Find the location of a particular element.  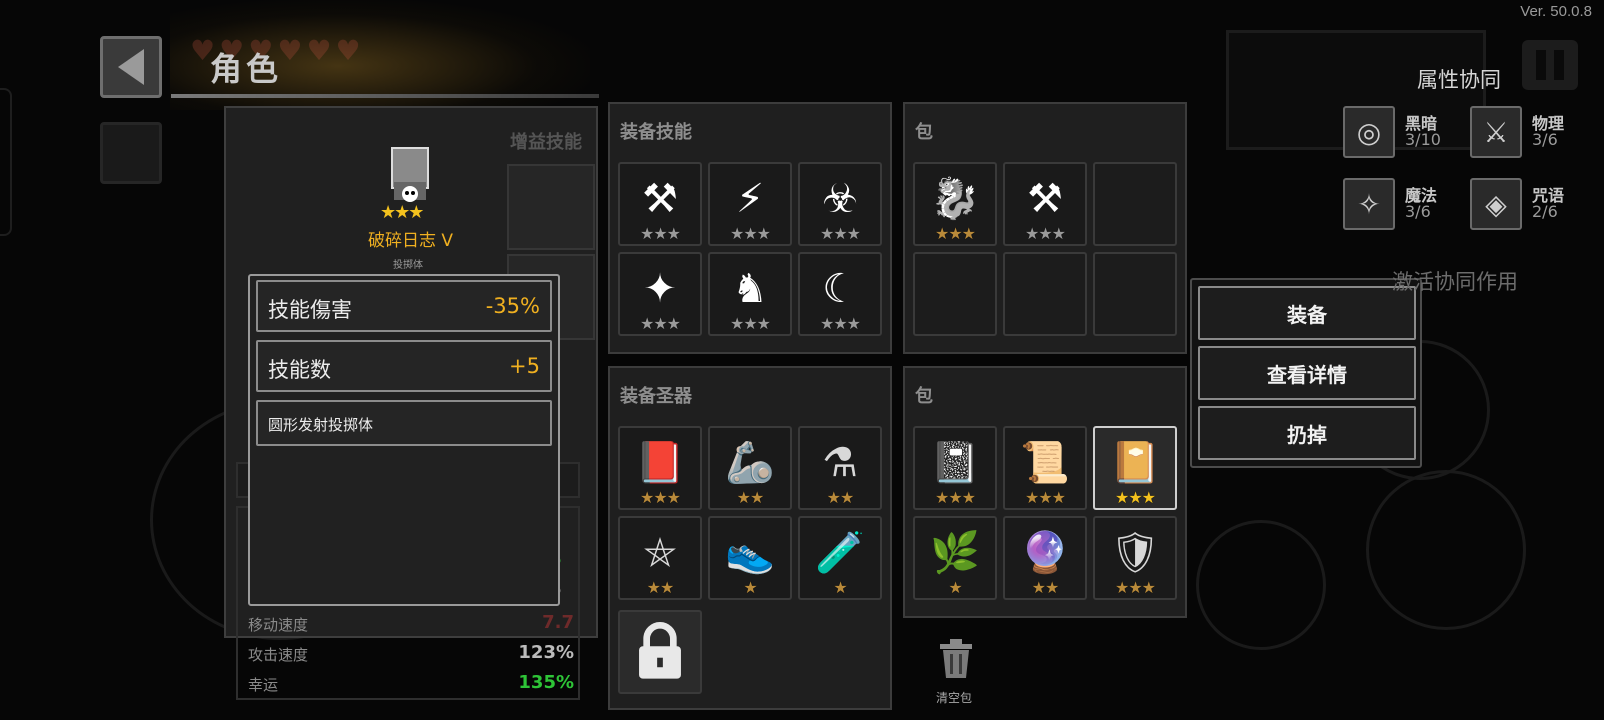

buff-skills-title: 增益技能 is located at coordinates (546, 142).